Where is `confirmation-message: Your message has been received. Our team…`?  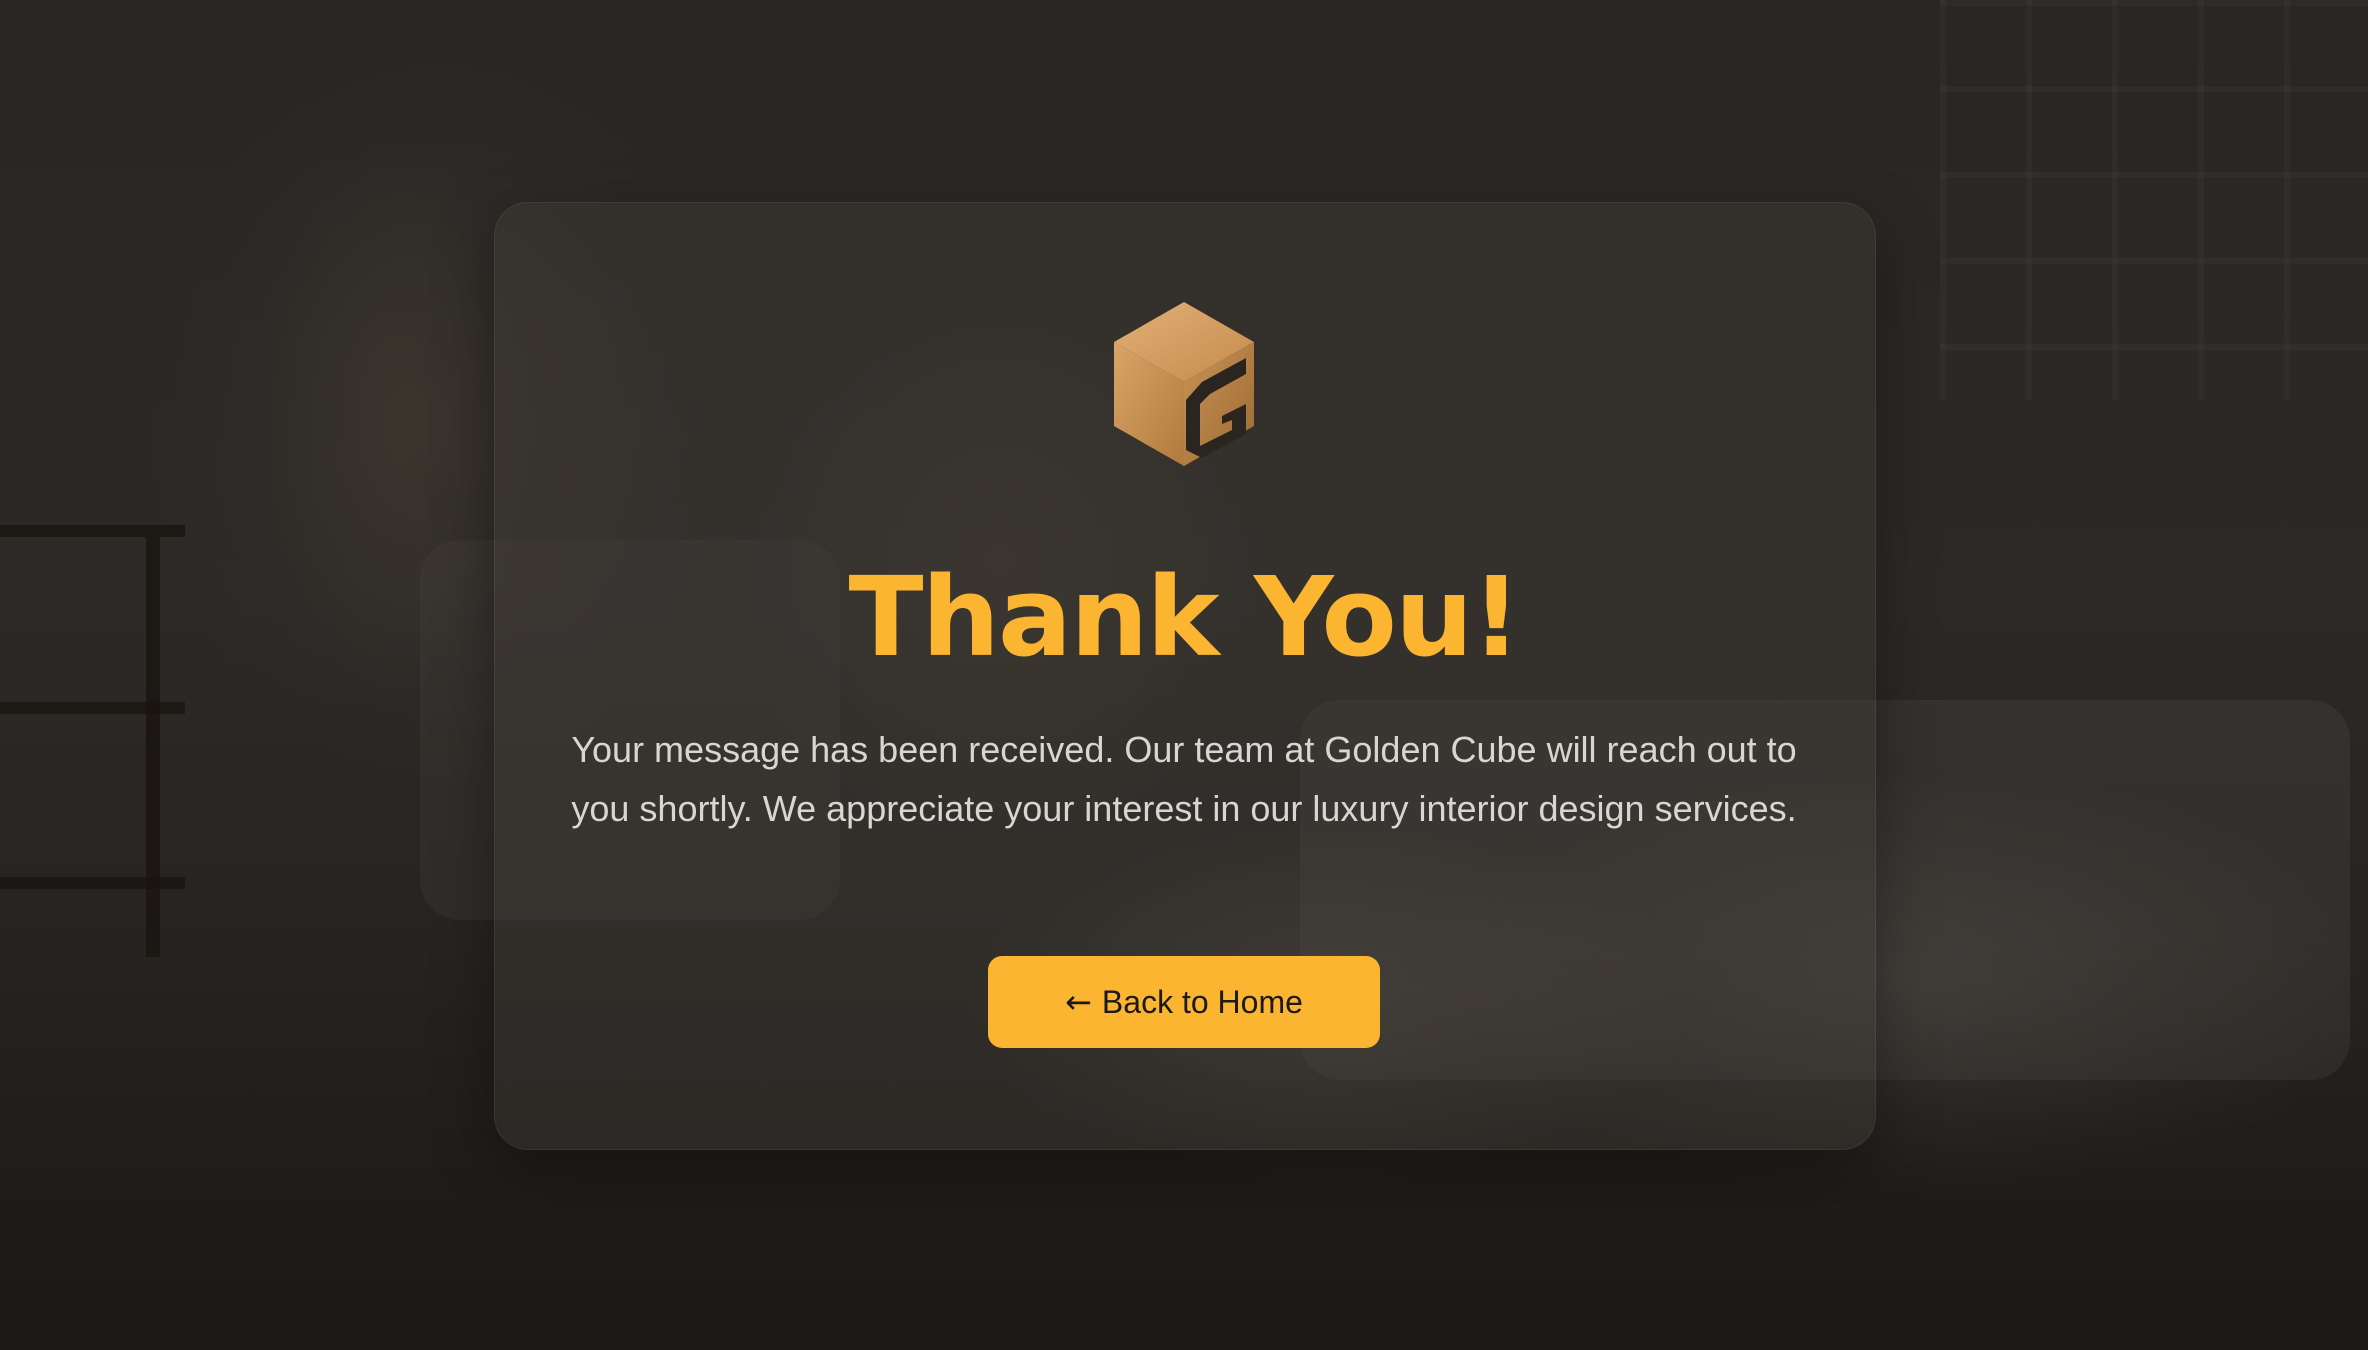
confirmation-message: Your message has been received. Our team… is located at coordinates (1184, 779).